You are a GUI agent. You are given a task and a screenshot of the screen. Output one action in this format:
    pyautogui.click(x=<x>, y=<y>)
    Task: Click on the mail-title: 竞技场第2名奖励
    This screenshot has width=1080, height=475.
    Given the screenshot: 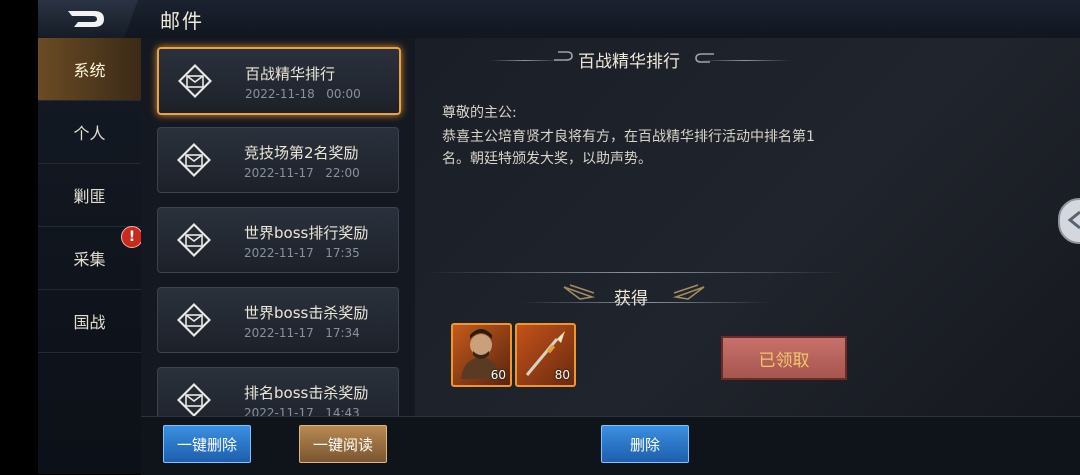 What is the action you would take?
    pyautogui.click(x=301, y=153)
    